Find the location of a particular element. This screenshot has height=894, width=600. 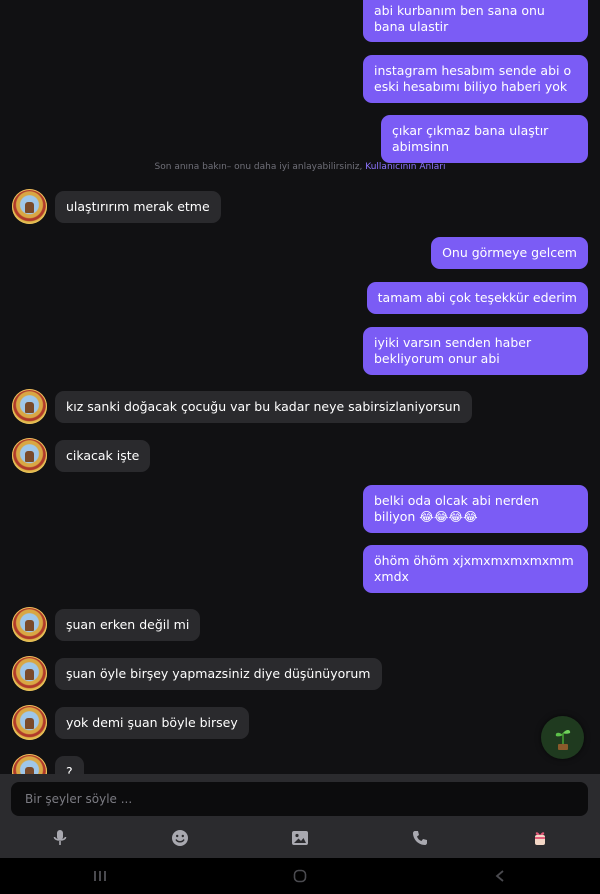

outgoing-message: çıkar çıkmaz bana ulaştır abimsinn is located at coordinates (484, 139).